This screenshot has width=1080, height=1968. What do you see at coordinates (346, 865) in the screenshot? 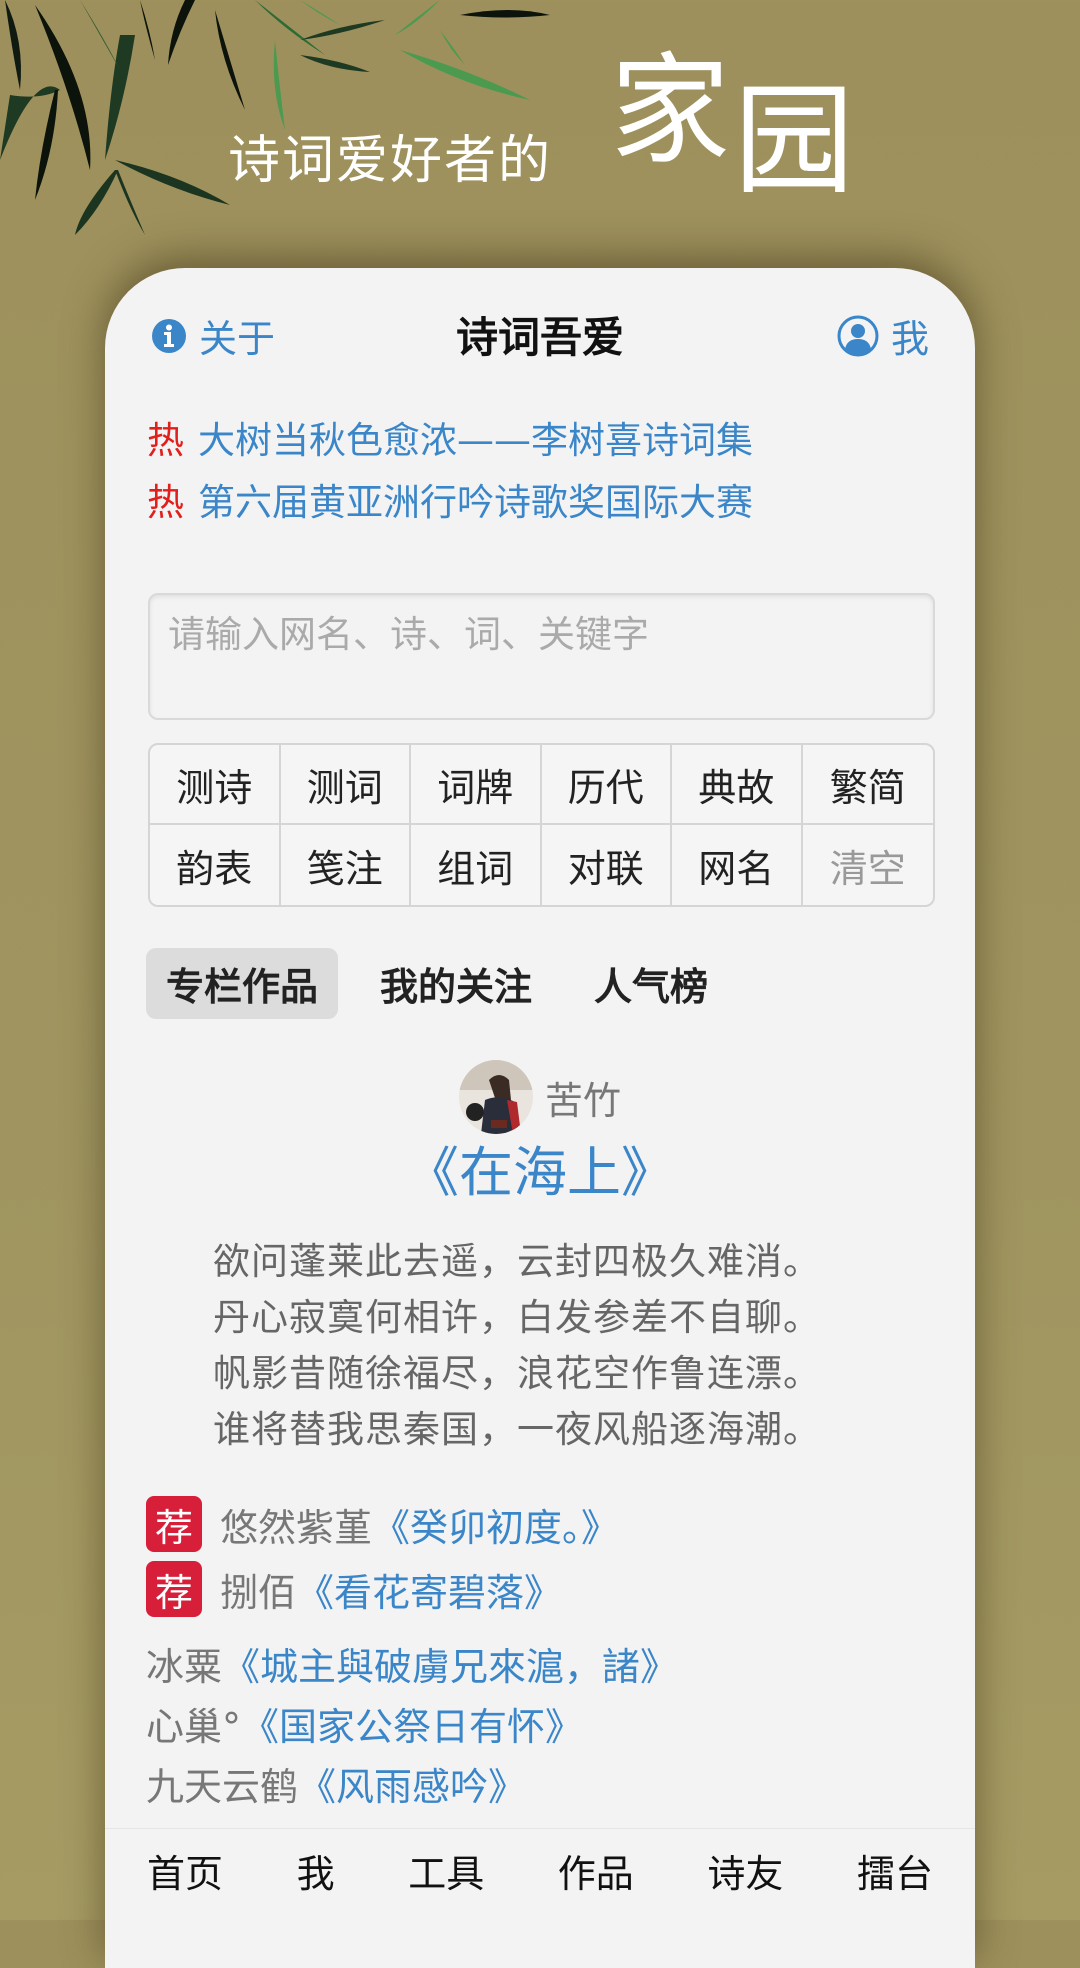
I see `tool-jianzhu: 笺注` at bounding box center [346, 865].